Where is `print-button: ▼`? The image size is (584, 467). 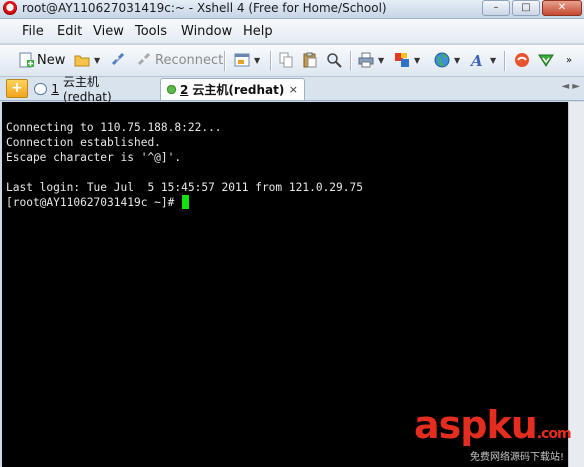 print-button: ▼ is located at coordinates (371, 60).